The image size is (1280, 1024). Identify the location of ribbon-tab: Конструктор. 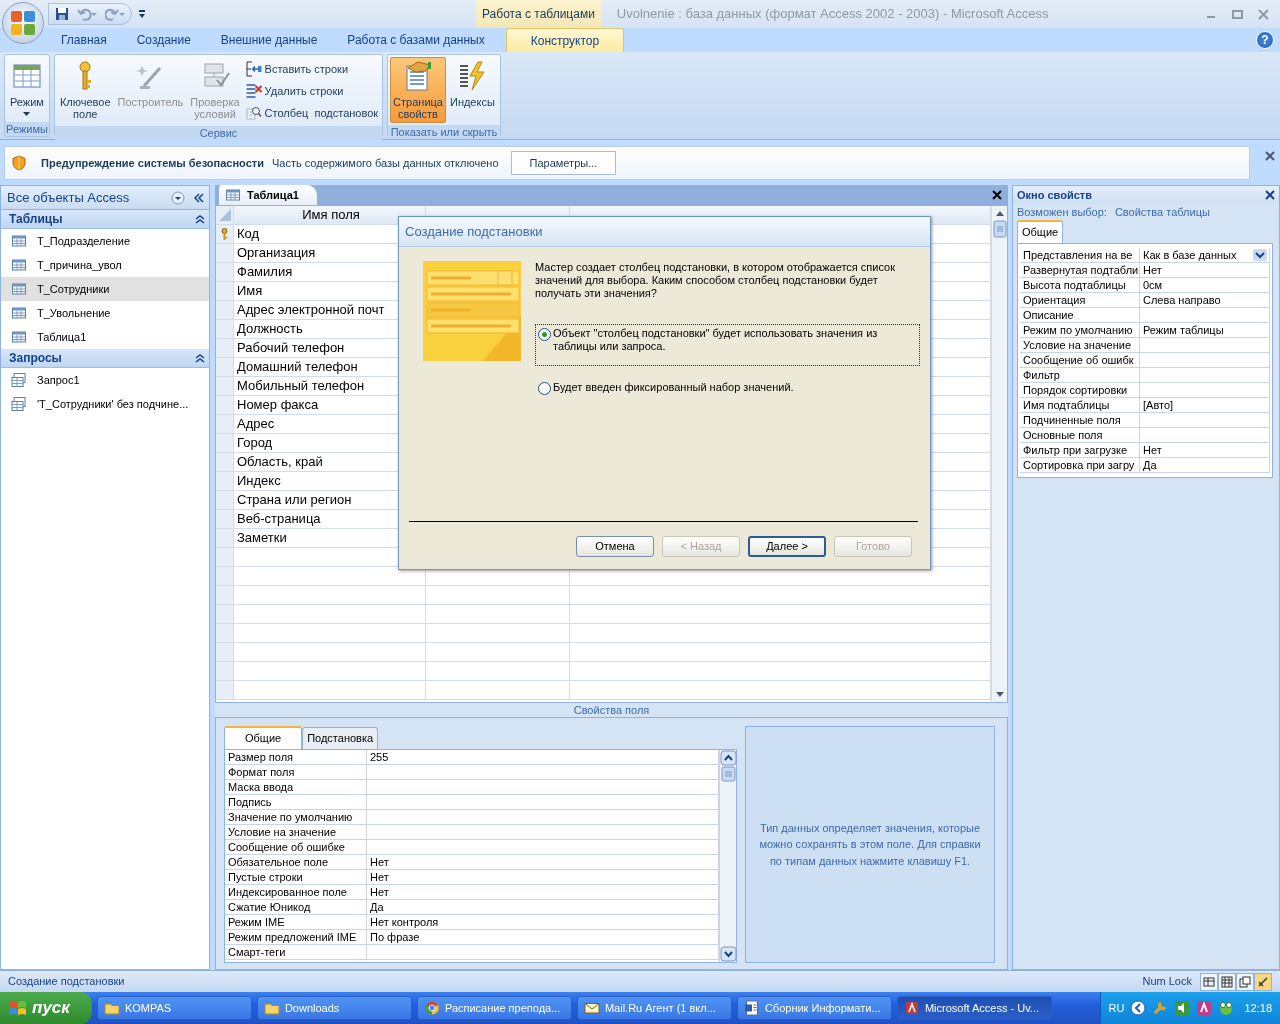
(565, 40).